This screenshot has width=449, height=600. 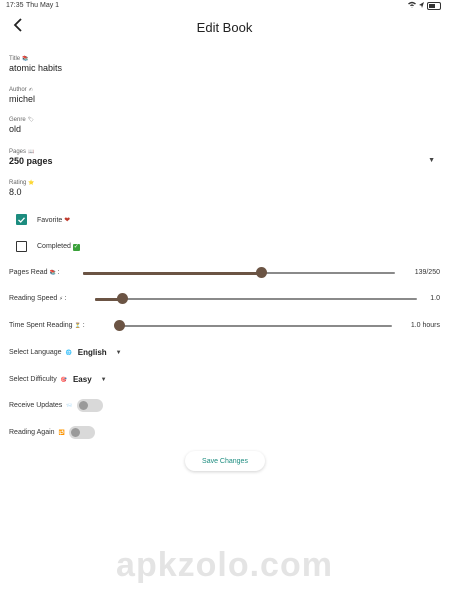 I want to click on check-mark-icon: ✓, so click(x=76, y=247).